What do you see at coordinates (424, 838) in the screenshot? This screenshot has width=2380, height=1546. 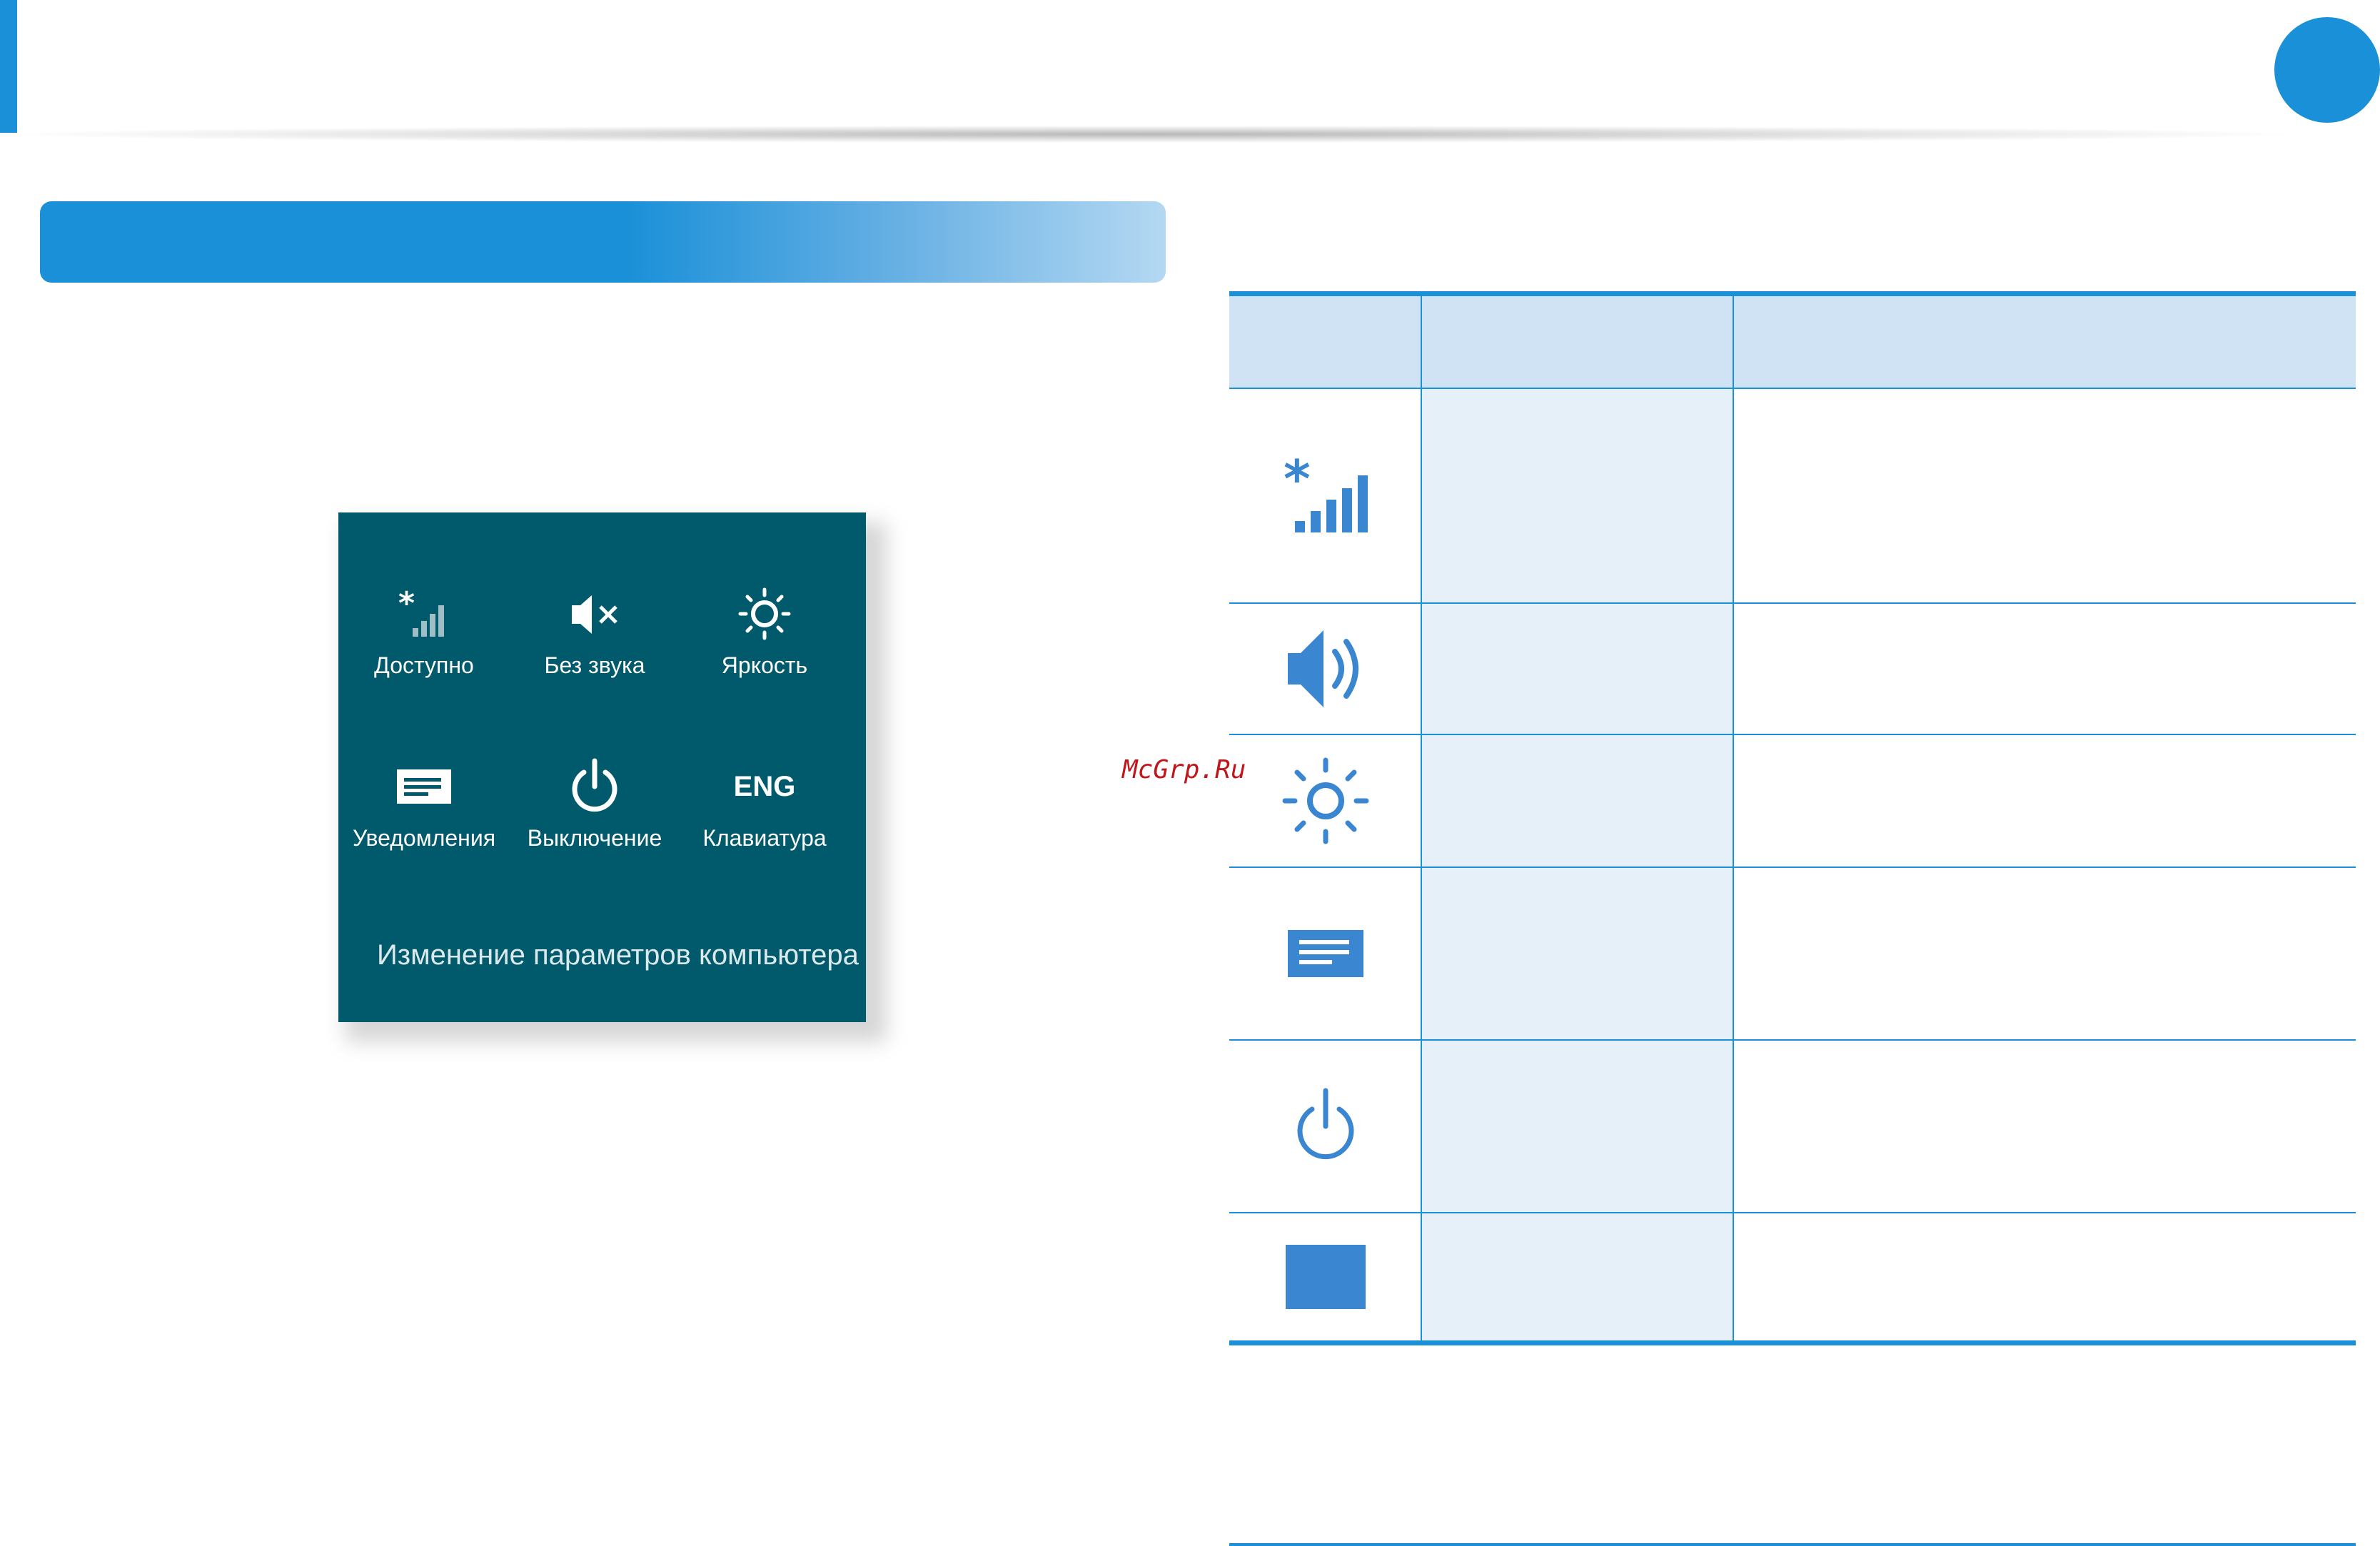 I see `tile-label: Уведомления` at bounding box center [424, 838].